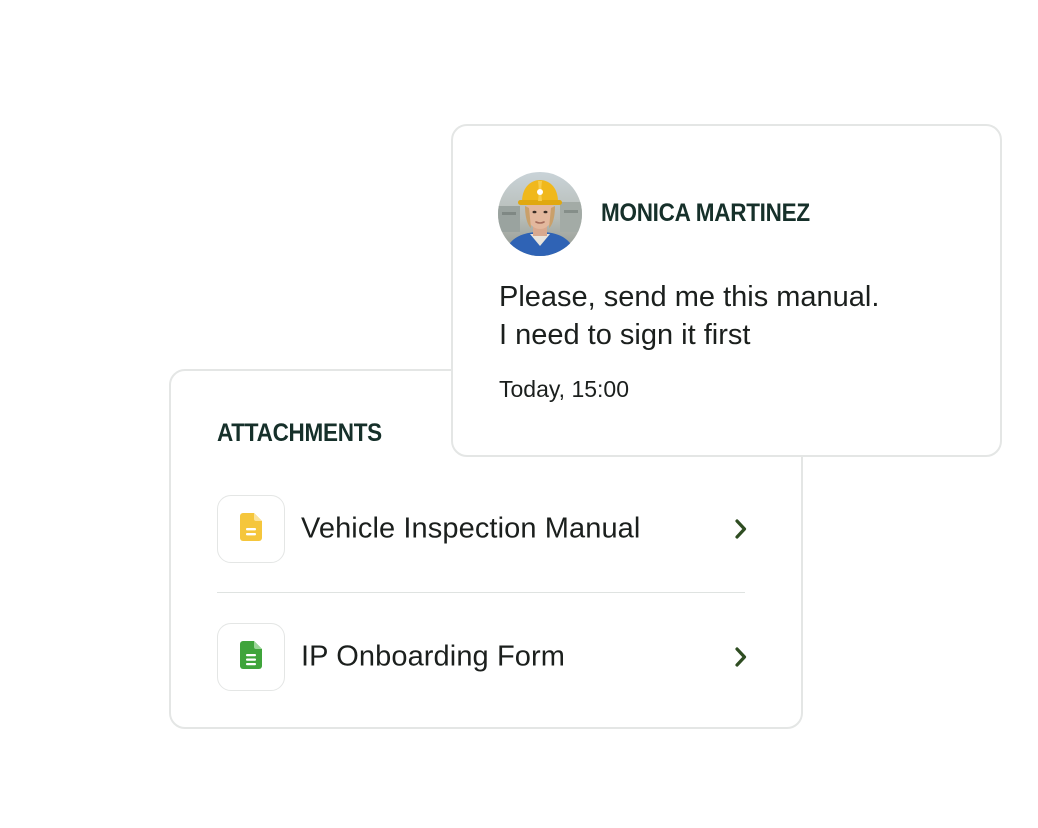 This screenshot has width=1038, height=828. Describe the element at coordinates (625, 335) in the screenshot. I see `message-line: I need to sign it first` at that location.